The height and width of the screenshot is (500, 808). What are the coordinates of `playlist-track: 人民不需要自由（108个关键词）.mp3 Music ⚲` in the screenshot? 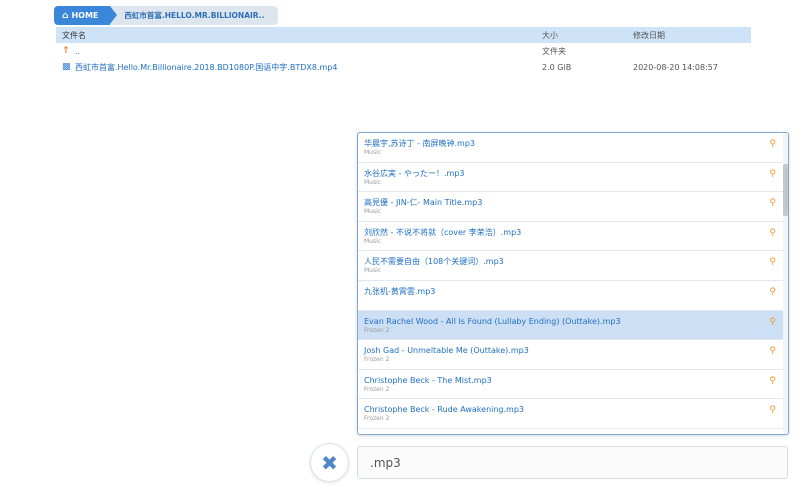 It's located at (571, 266).